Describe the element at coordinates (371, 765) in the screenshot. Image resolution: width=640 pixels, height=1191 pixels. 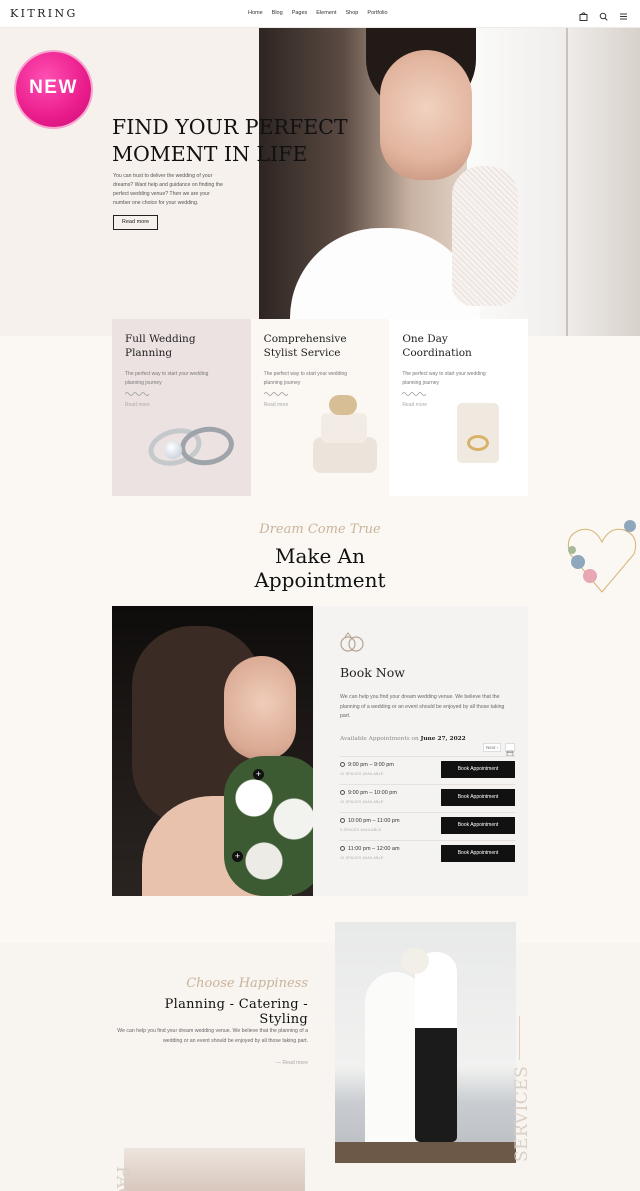
I see `slot-time-label: 9:00 pm – 9:00 pm` at that location.